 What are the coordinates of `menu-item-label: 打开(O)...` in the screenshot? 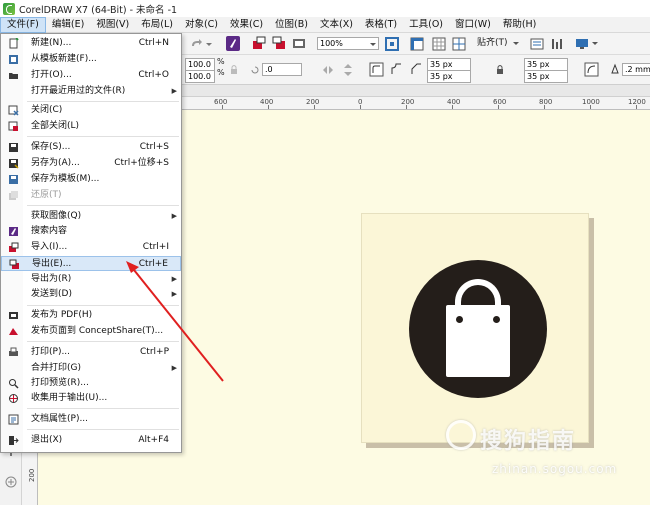 It's located at (51, 75).